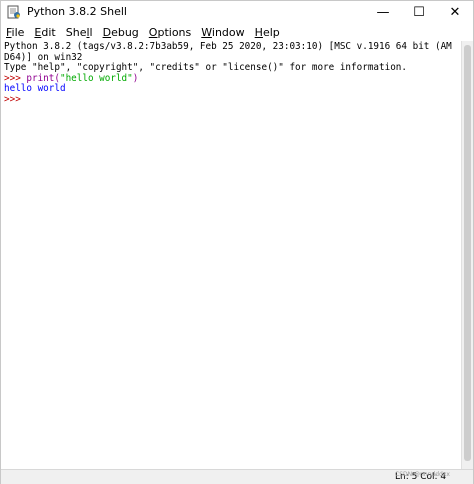 This screenshot has width=474, height=484. I want to click on code-string: "hello world", so click(96, 78).